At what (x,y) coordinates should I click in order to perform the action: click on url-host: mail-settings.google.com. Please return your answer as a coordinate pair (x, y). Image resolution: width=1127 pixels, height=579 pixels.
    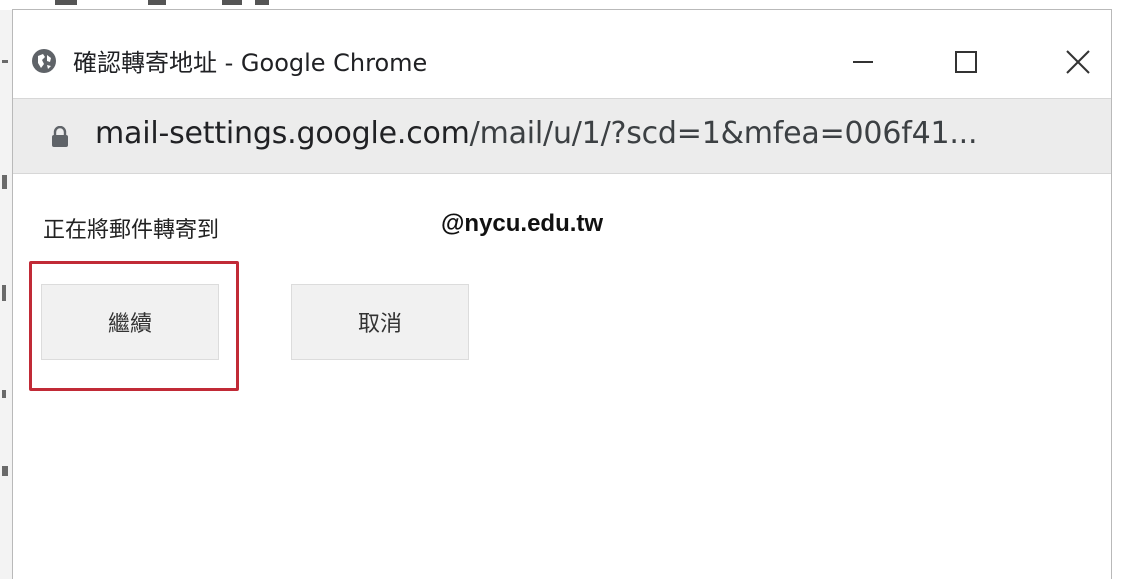
    Looking at the image, I should click on (282, 133).